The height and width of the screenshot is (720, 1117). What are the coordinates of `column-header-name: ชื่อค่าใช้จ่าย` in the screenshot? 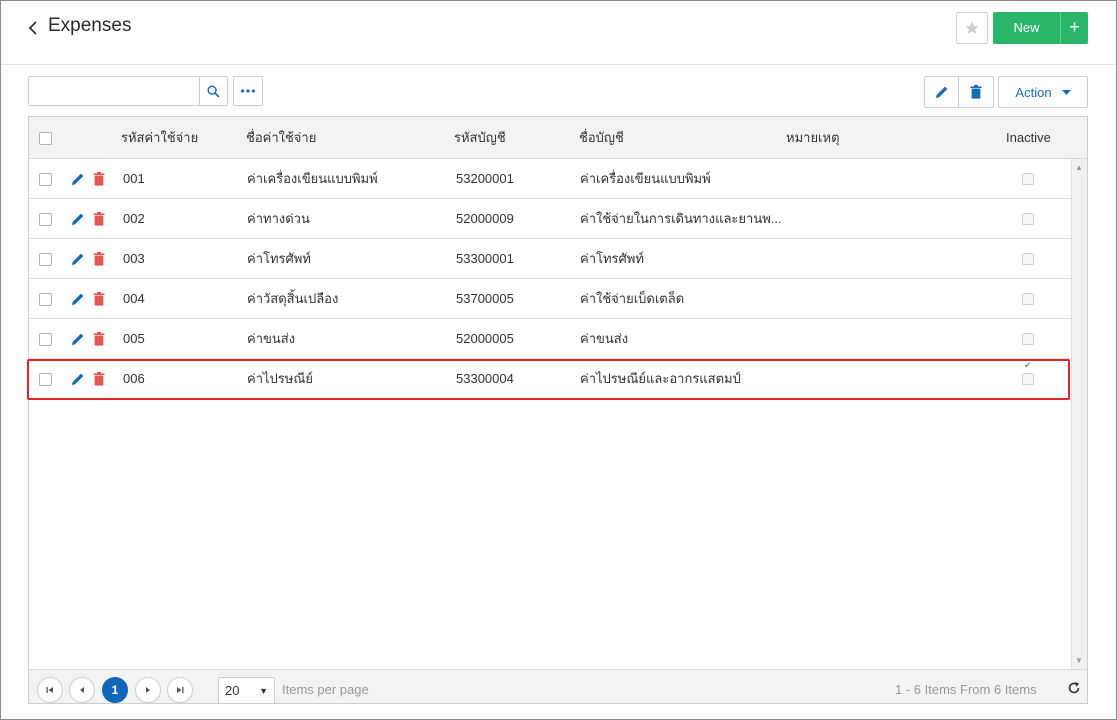 It's located at (281, 138).